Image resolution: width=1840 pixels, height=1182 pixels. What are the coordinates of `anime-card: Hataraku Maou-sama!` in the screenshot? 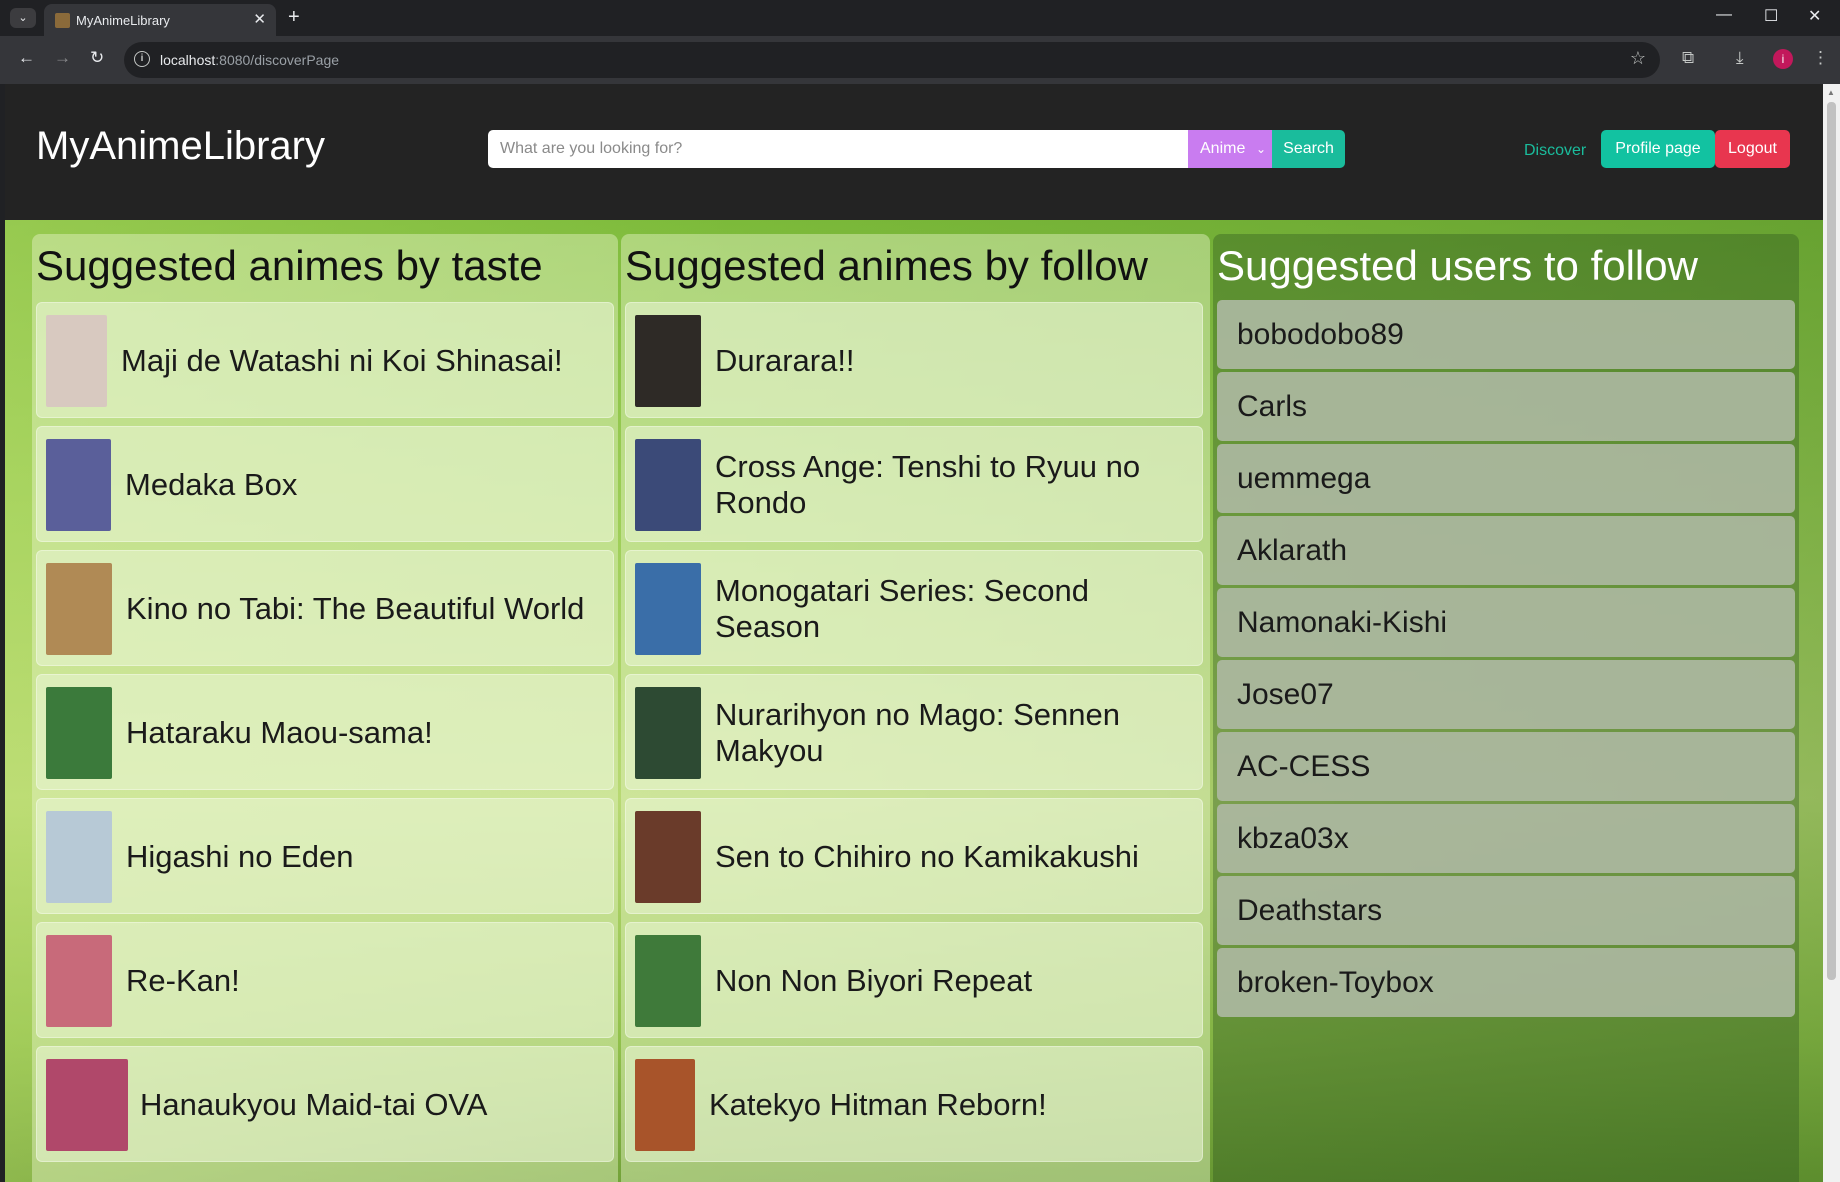 It's located at (325, 732).